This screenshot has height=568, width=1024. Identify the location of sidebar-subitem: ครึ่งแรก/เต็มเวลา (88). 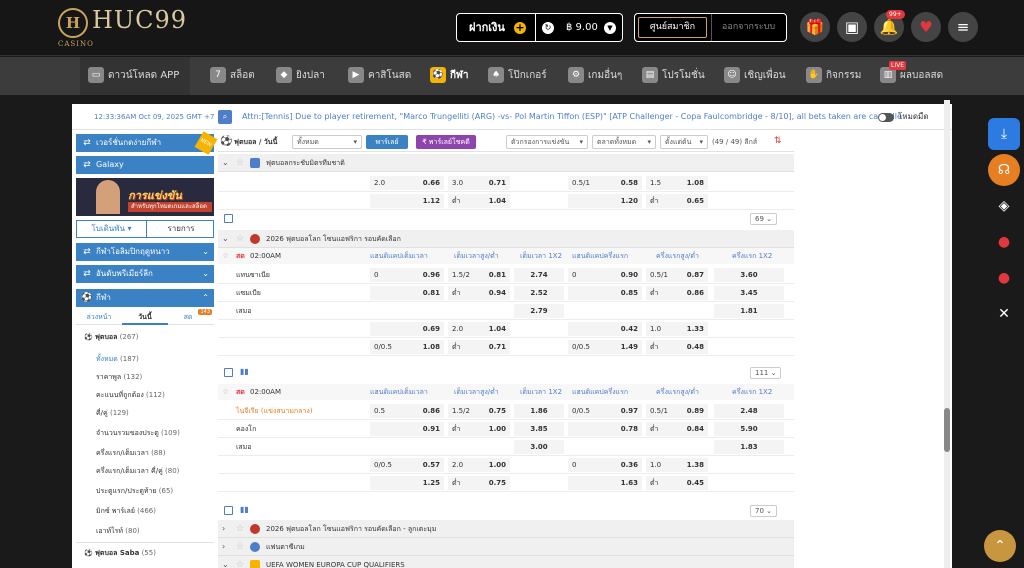
(130, 453).